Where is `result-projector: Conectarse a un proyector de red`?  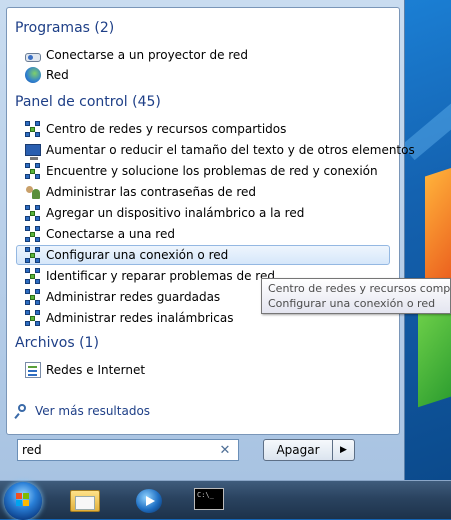
result-projector: Conectarse a un proyector de red is located at coordinates (203, 55).